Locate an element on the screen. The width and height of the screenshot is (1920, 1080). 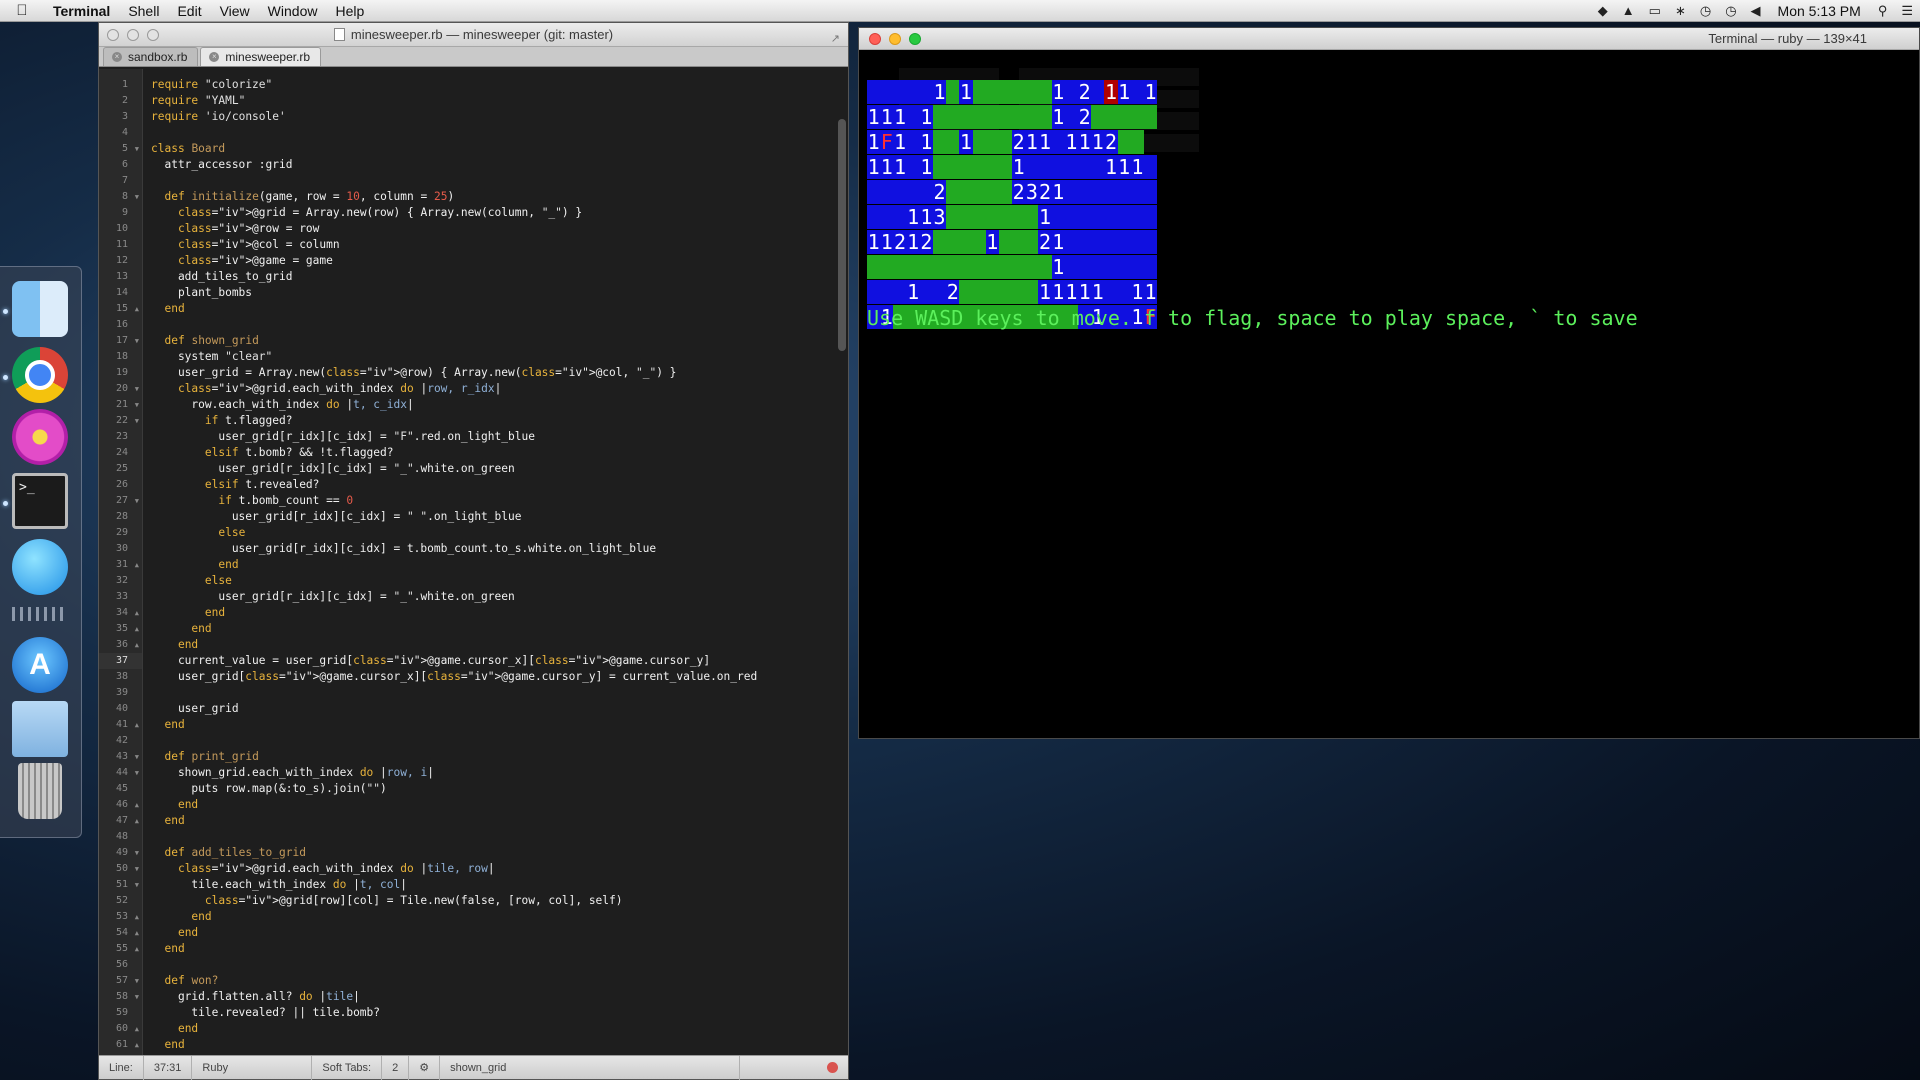
code-line: require "colorize" is located at coordinates (499, 85).